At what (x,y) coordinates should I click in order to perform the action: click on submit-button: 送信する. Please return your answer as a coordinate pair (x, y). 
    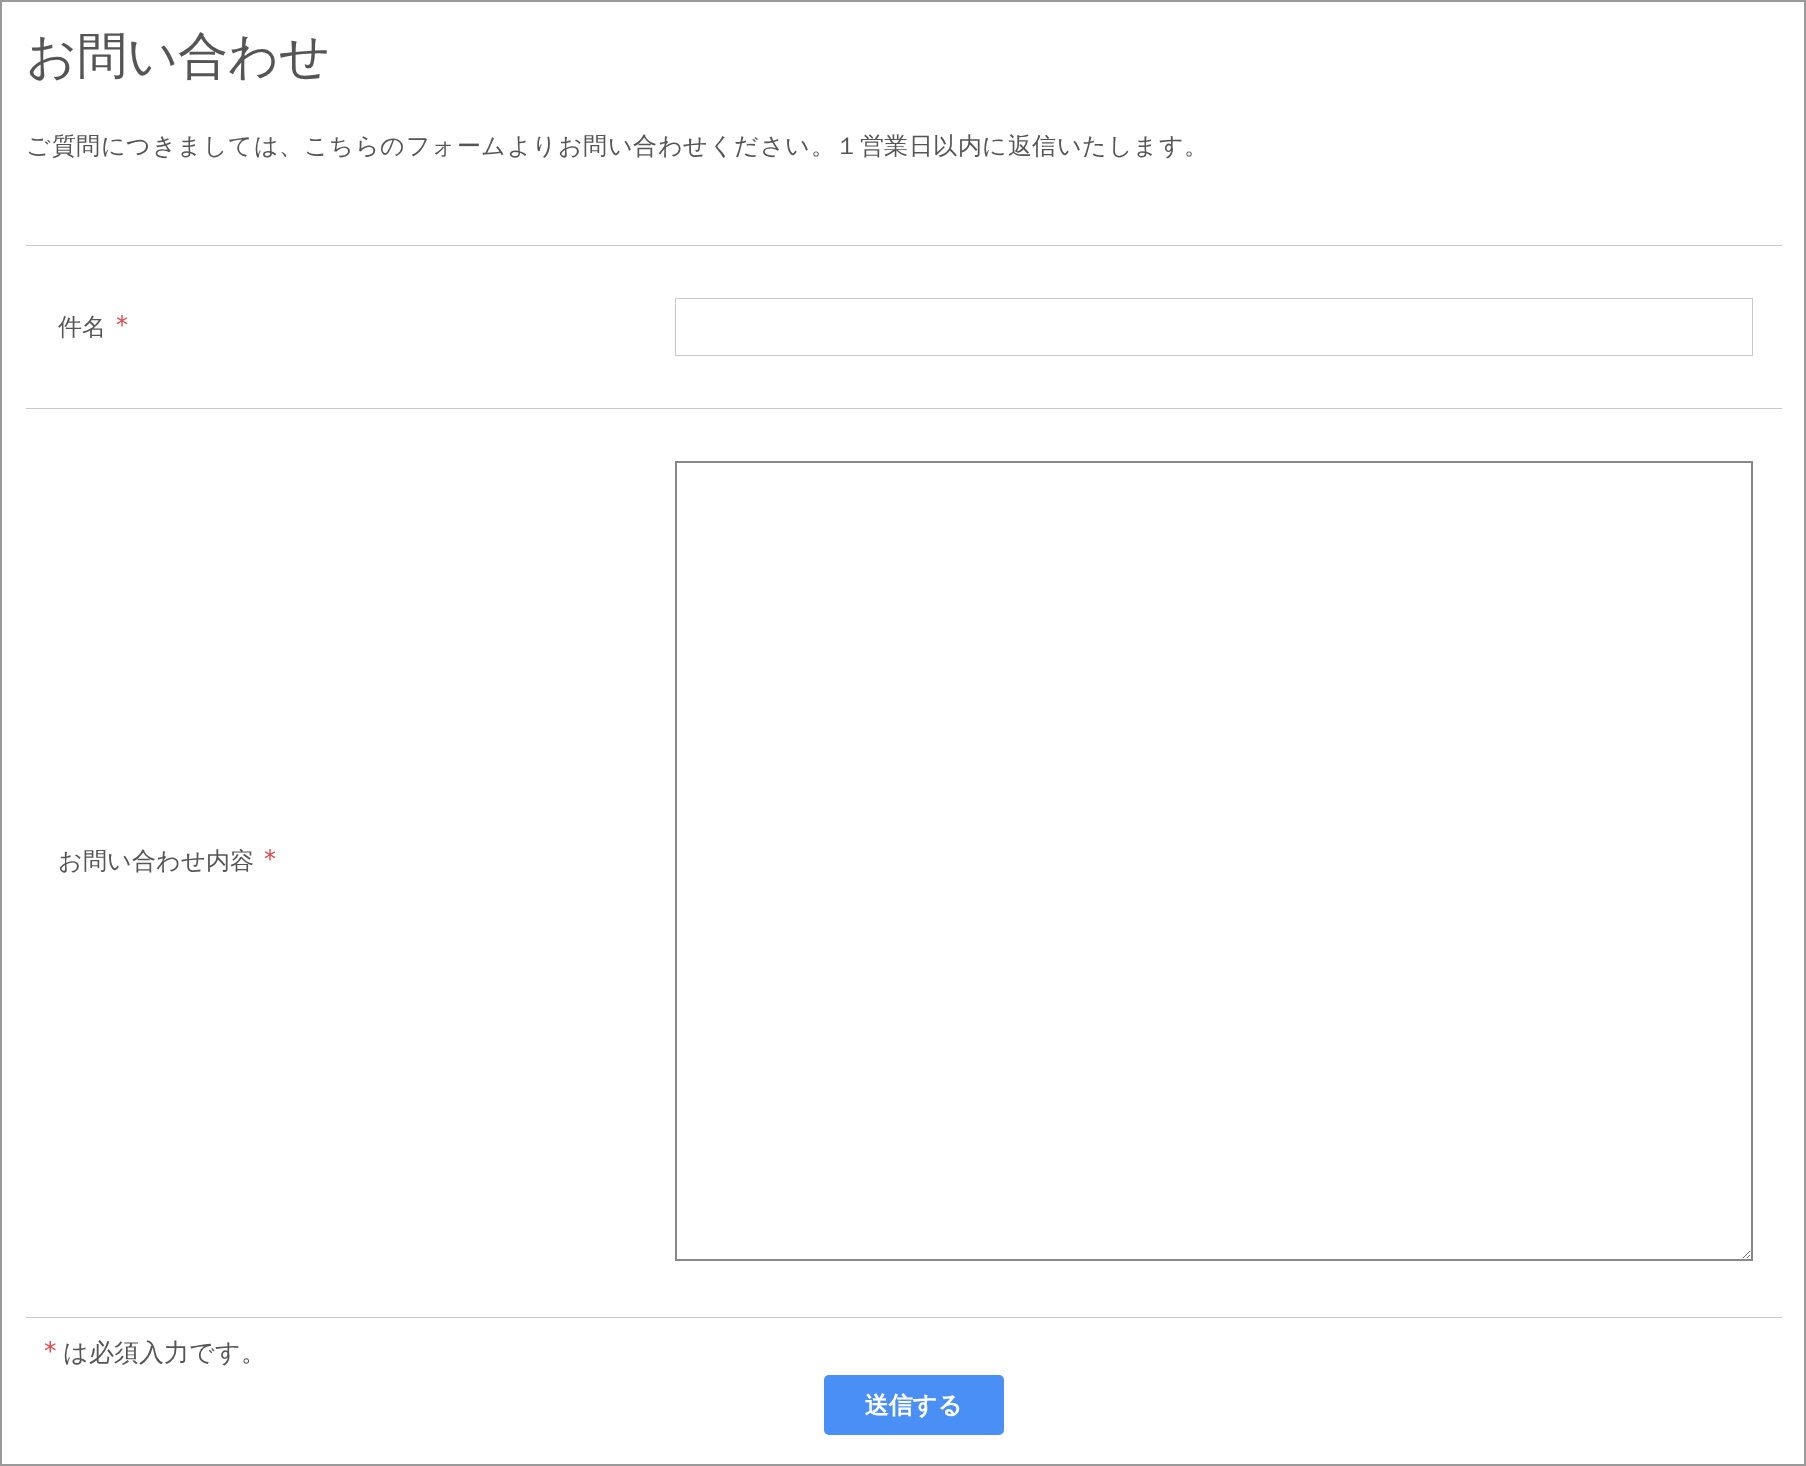
    Looking at the image, I should click on (914, 1405).